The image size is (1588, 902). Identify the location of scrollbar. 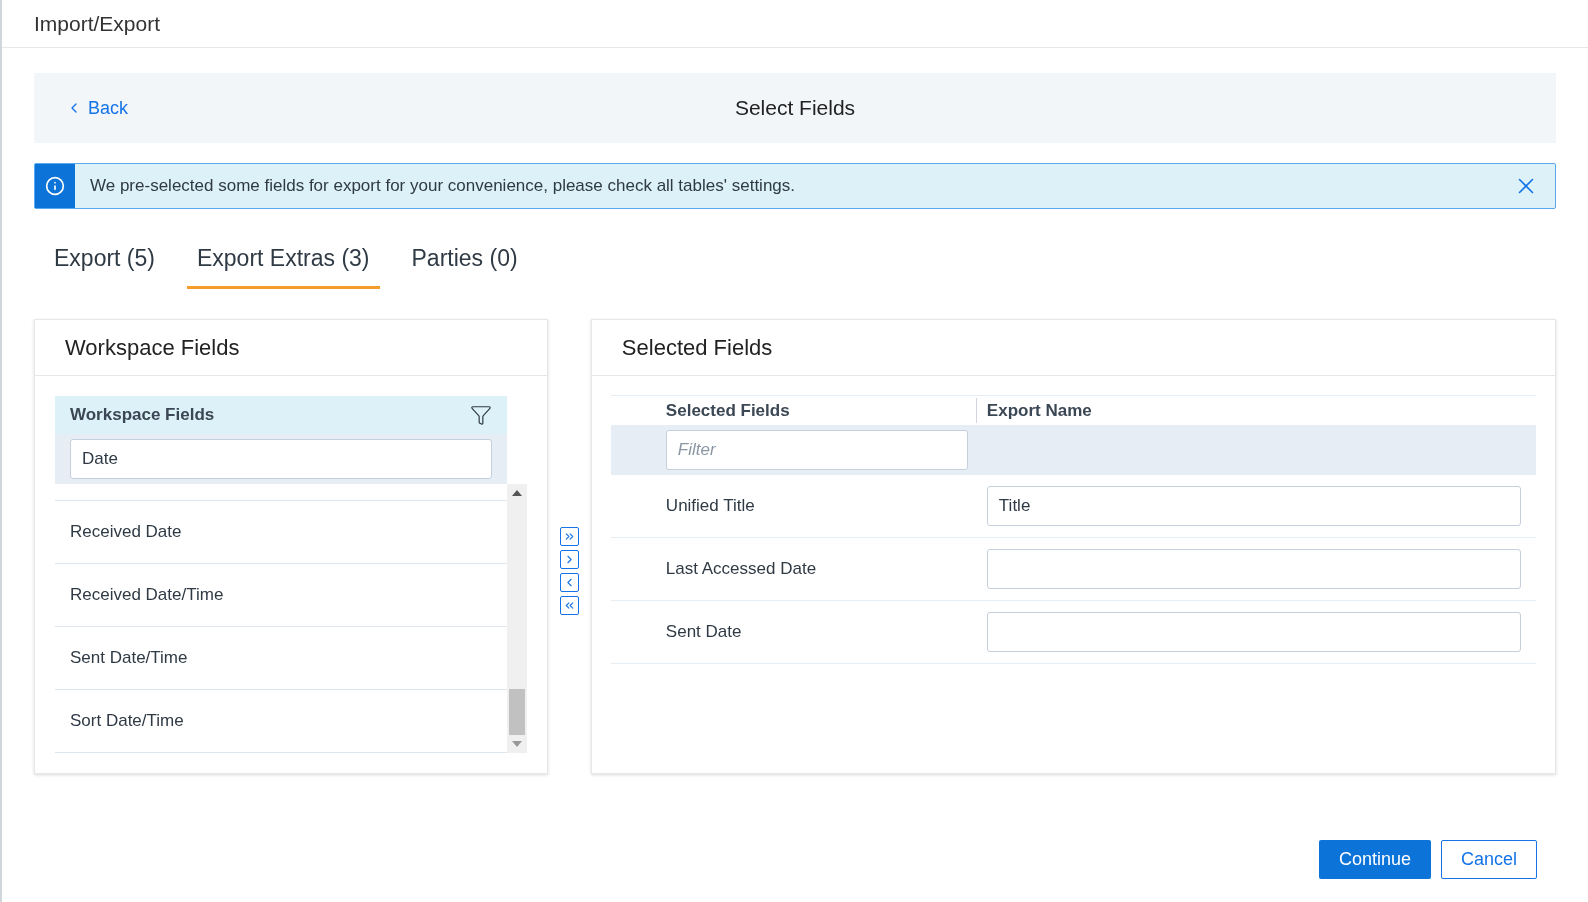
(517, 618).